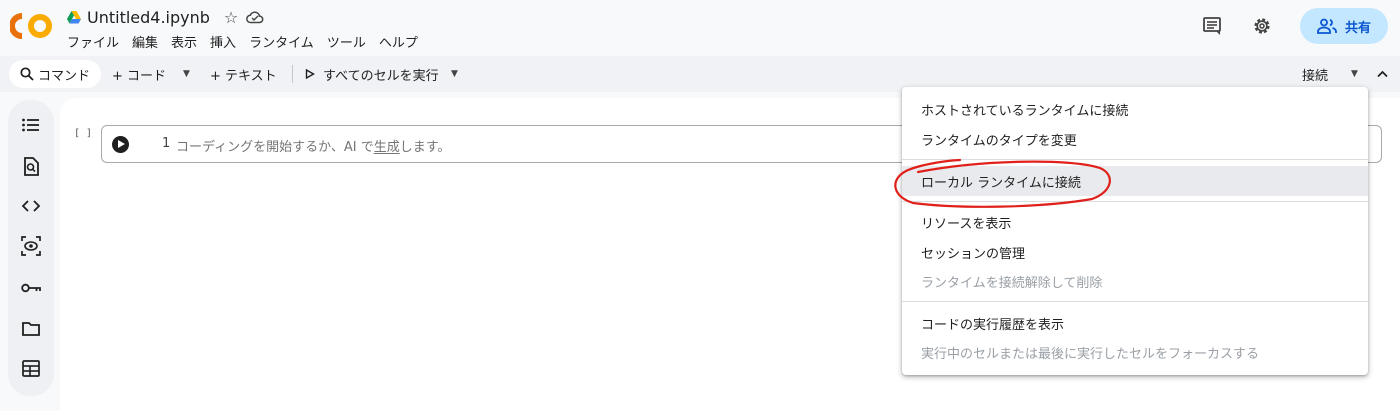  I want to click on title-row: Untitled4.ipynb ☆, so click(165, 17).